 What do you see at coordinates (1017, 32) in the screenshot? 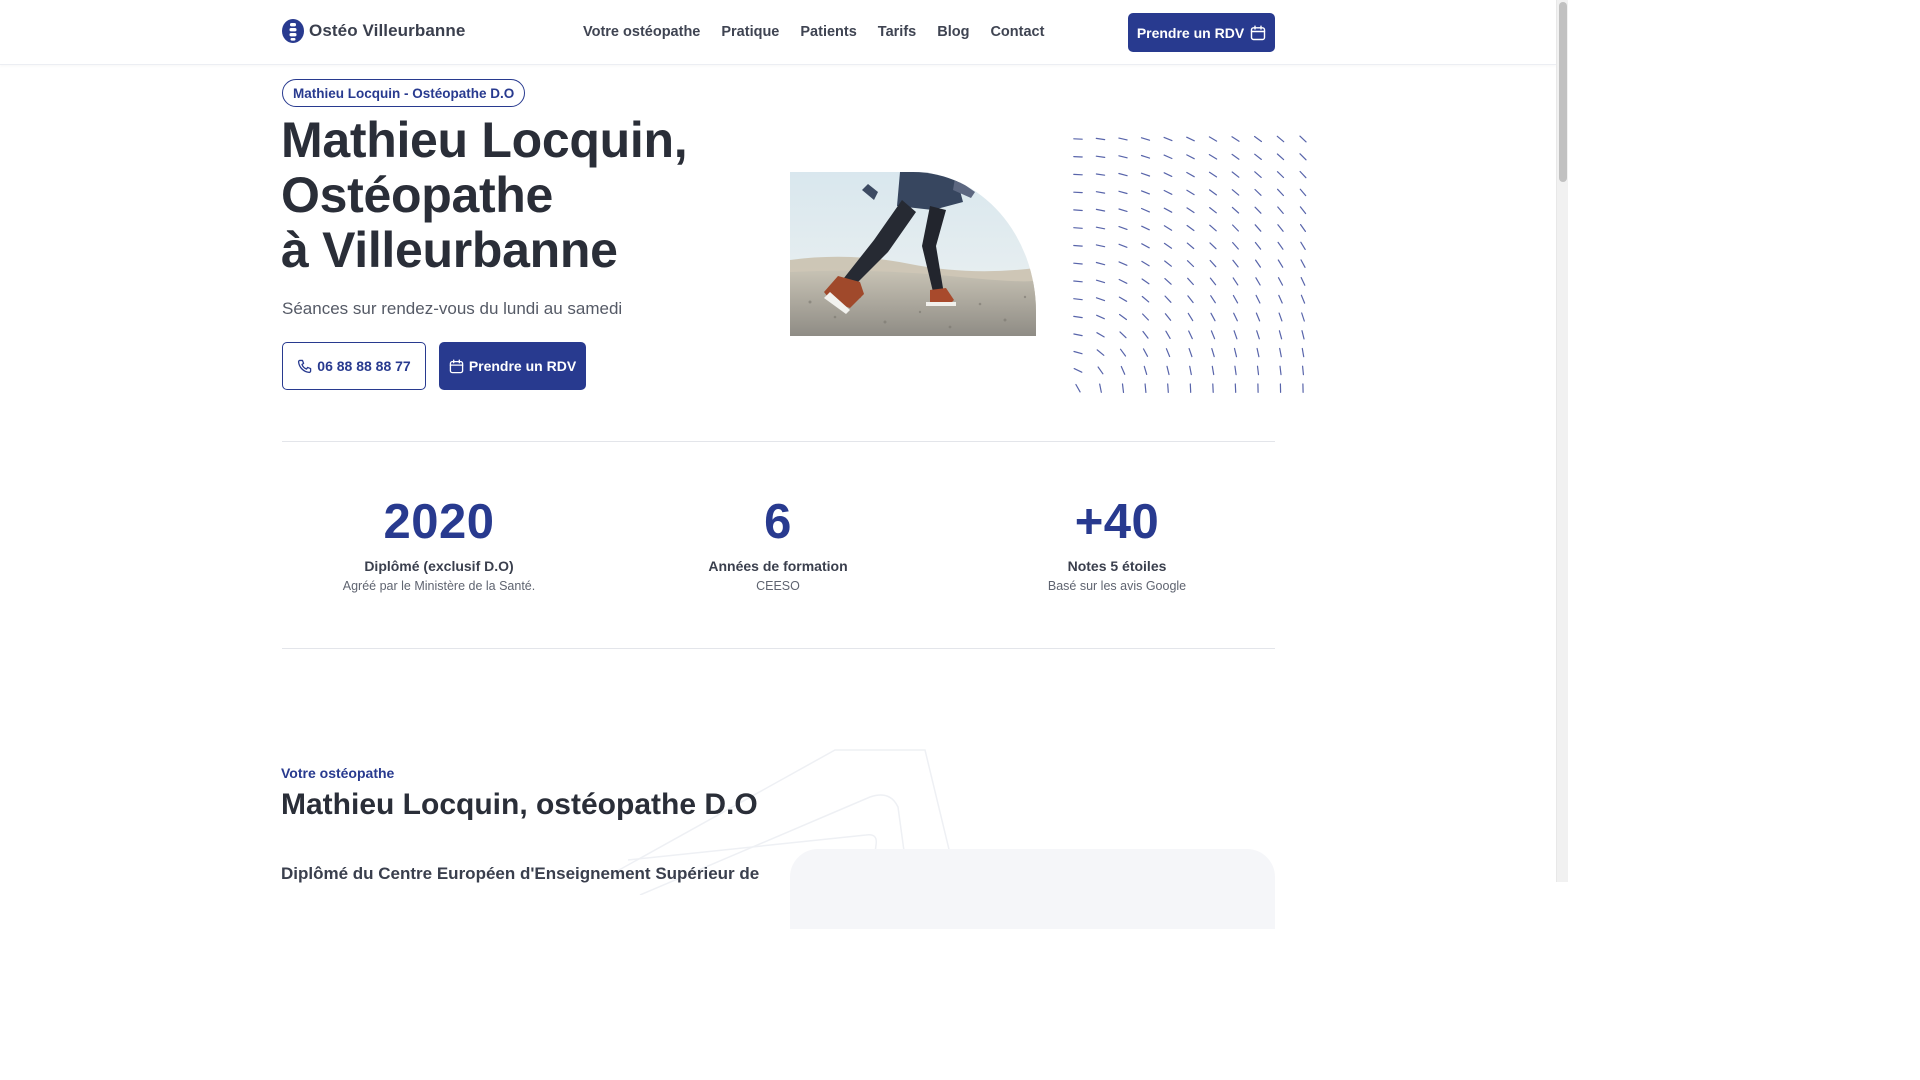
I see `nav-item-contact: Contact` at bounding box center [1017, 32].